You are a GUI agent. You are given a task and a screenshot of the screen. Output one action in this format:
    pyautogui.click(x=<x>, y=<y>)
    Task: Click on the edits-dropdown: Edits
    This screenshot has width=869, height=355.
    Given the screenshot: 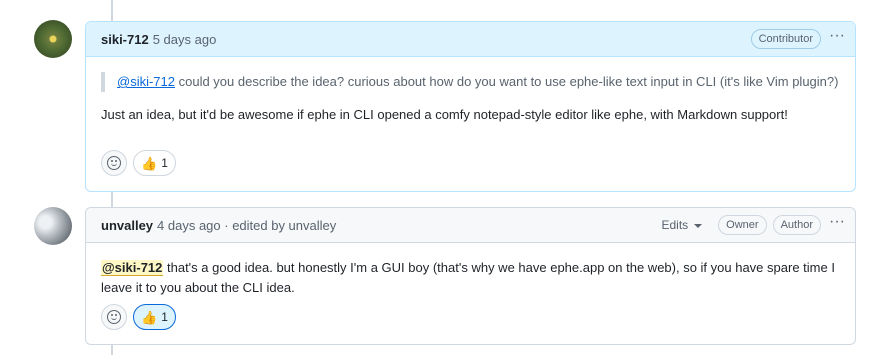 What is the action you would take?
    pyautogui.click(x=682, y=225)
    